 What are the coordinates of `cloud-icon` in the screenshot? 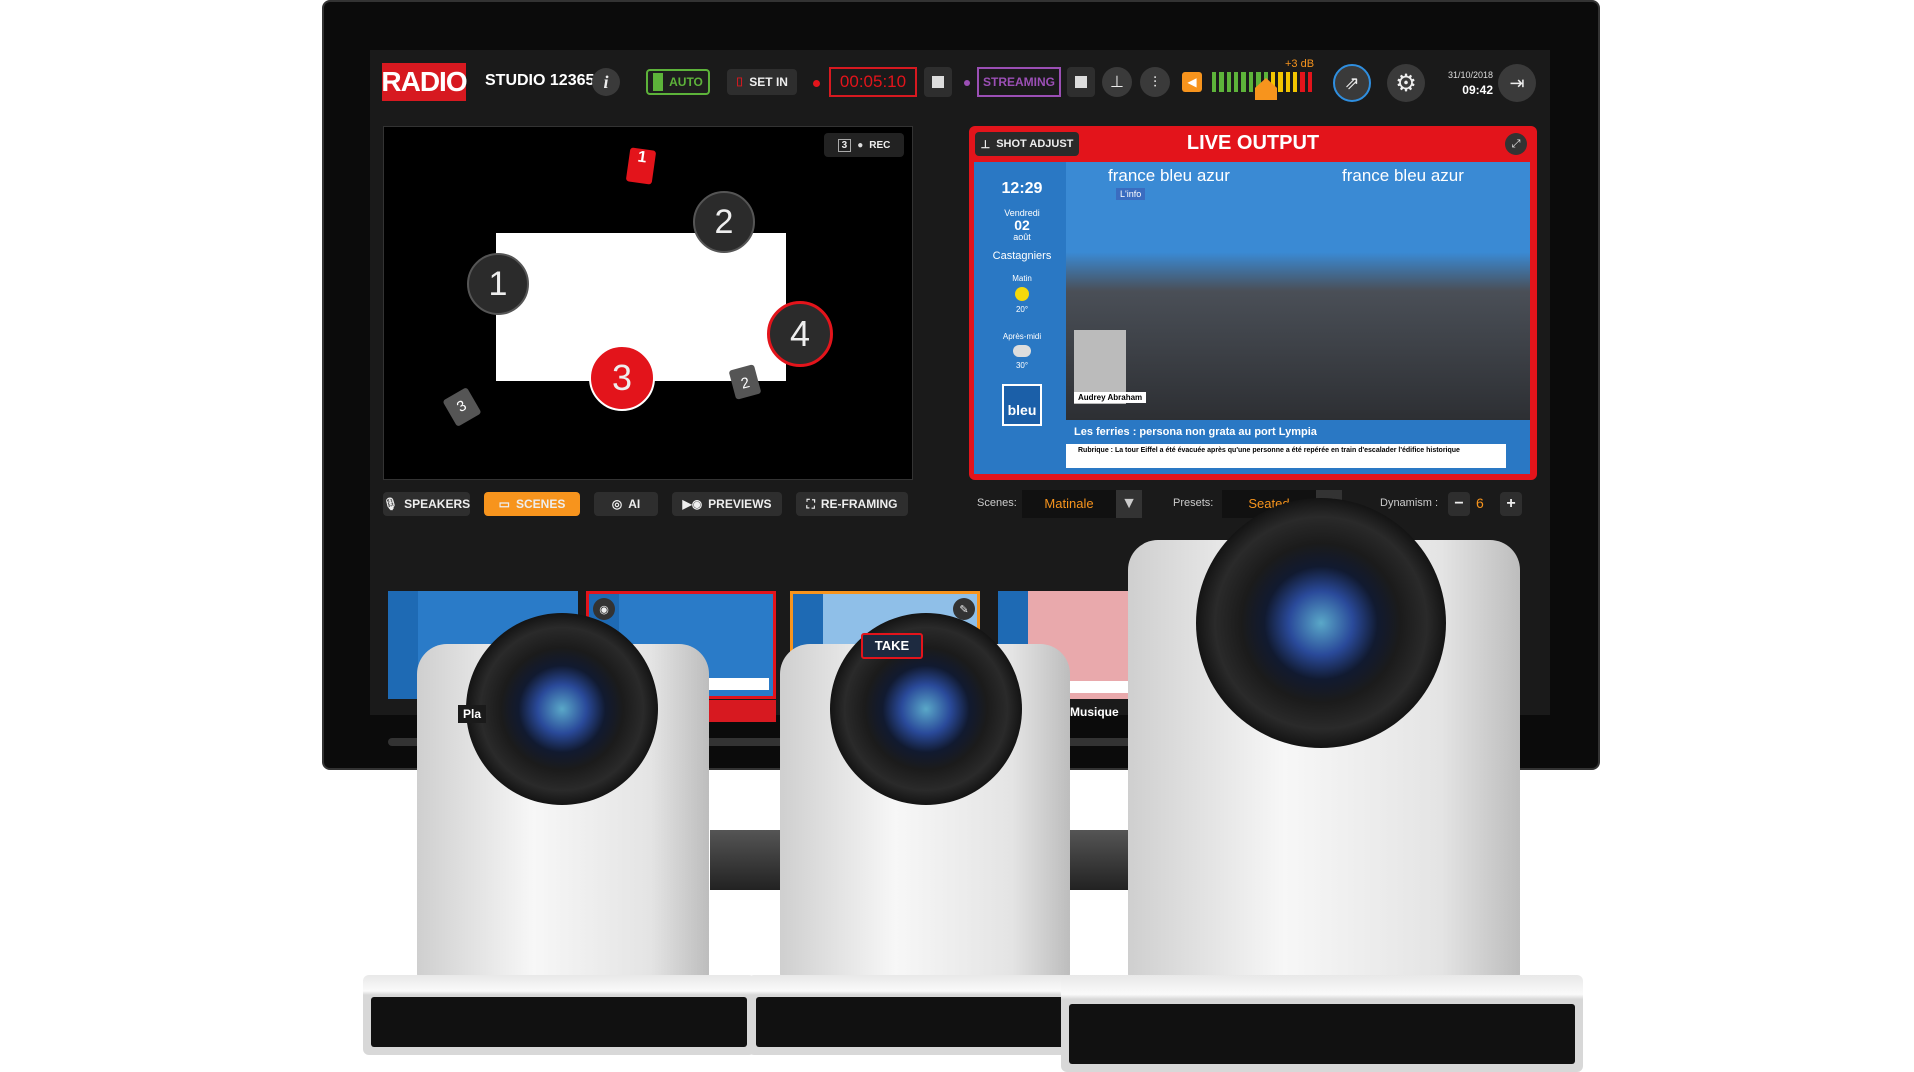 It's located at (1022, 351).